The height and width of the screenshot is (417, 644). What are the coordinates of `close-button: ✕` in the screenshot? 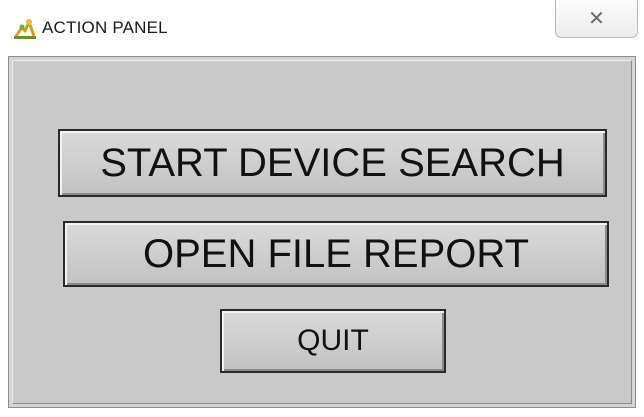 It's located at (596, 19).